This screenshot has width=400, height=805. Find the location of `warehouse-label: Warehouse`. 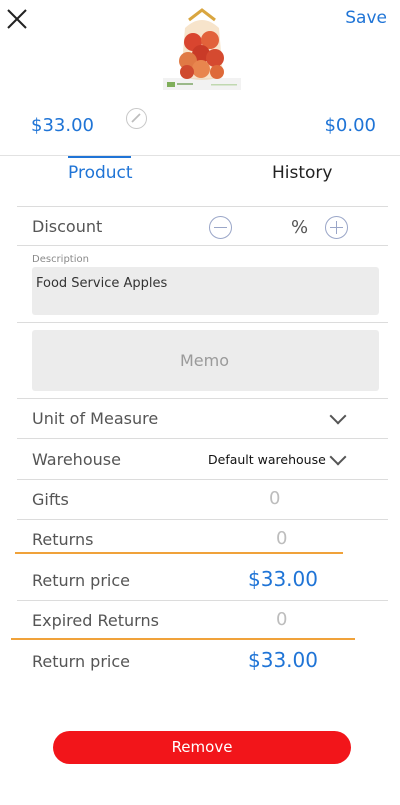

warehouse-label: Warehouse is located at coordinates (76, 459).